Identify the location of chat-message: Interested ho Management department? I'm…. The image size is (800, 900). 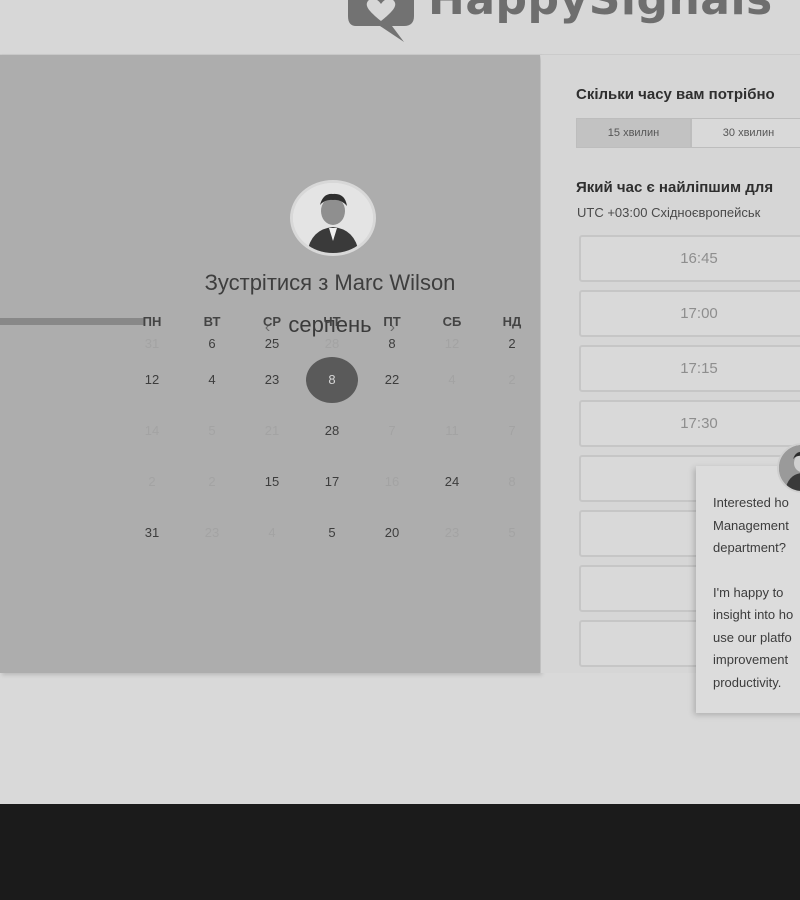
(756, 593).